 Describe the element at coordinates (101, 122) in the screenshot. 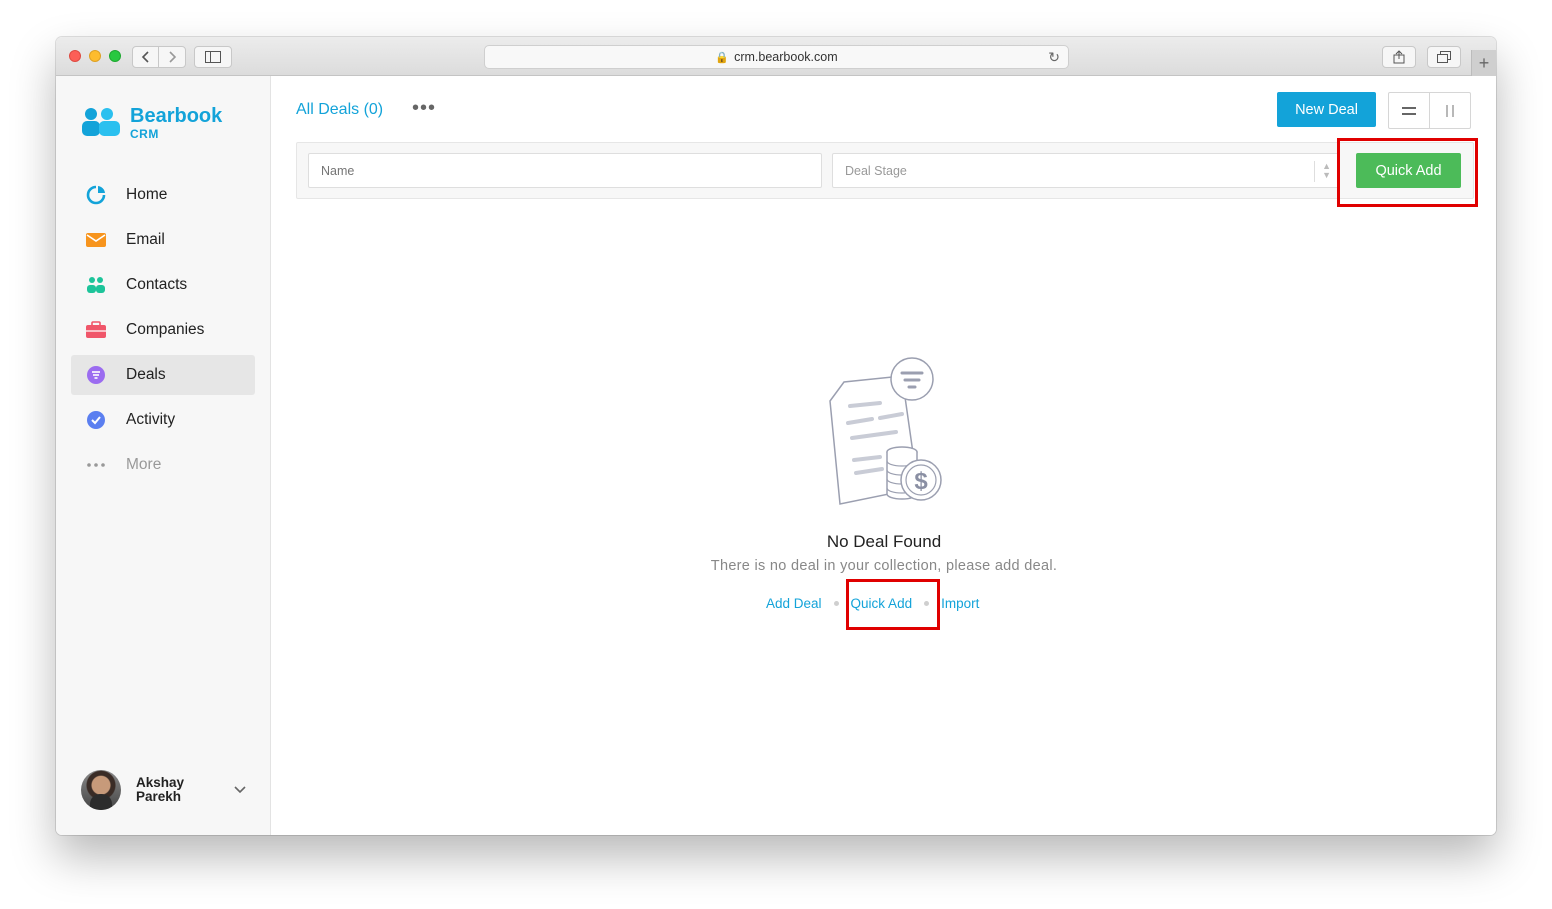

I see `bearbook-logo-icon` at that location.